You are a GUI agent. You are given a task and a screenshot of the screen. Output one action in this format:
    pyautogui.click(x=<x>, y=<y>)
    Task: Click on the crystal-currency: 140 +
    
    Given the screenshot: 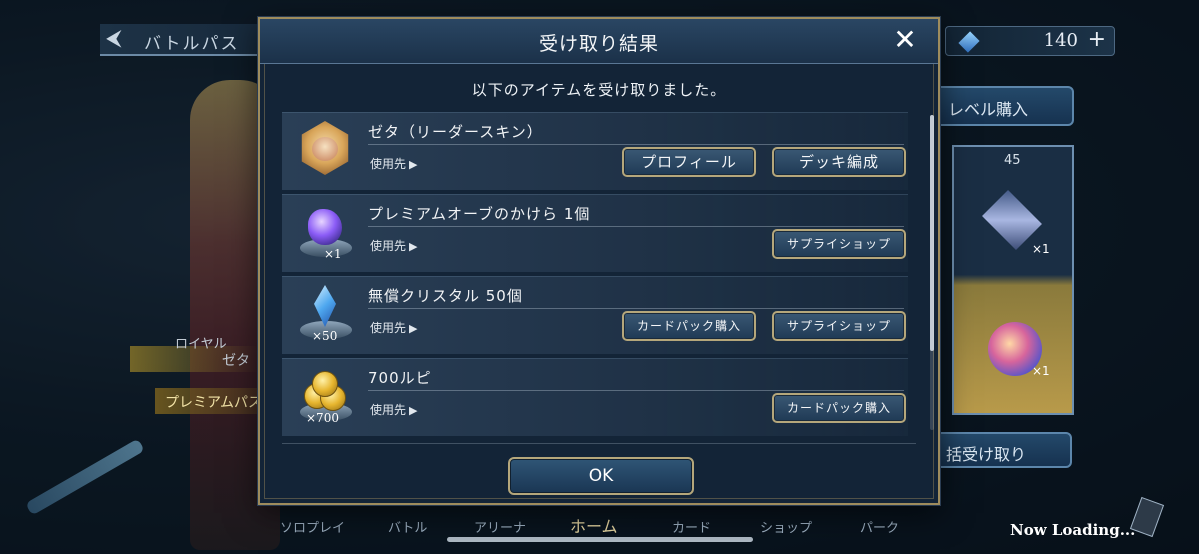 What is the action you would take?
    pyautogui.click(x=1030, y=41)
    